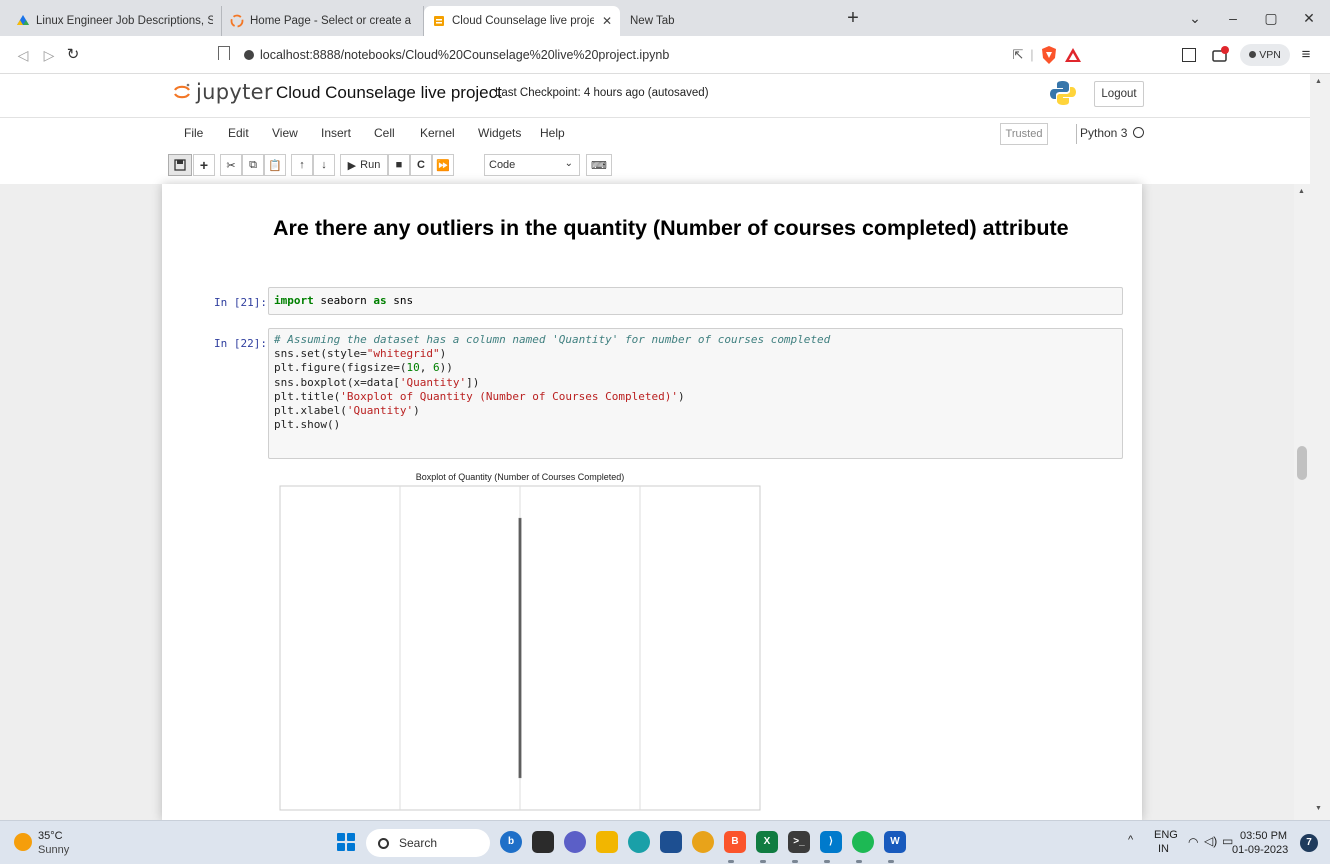  Describe the element at coordinates (249, 55) in the screenshot. I see `site-info-icon` at that location.